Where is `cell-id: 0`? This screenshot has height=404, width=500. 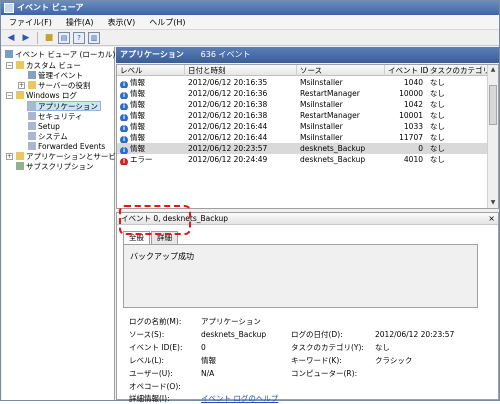
cell-id: 0 is located at coordinates (420, 148).